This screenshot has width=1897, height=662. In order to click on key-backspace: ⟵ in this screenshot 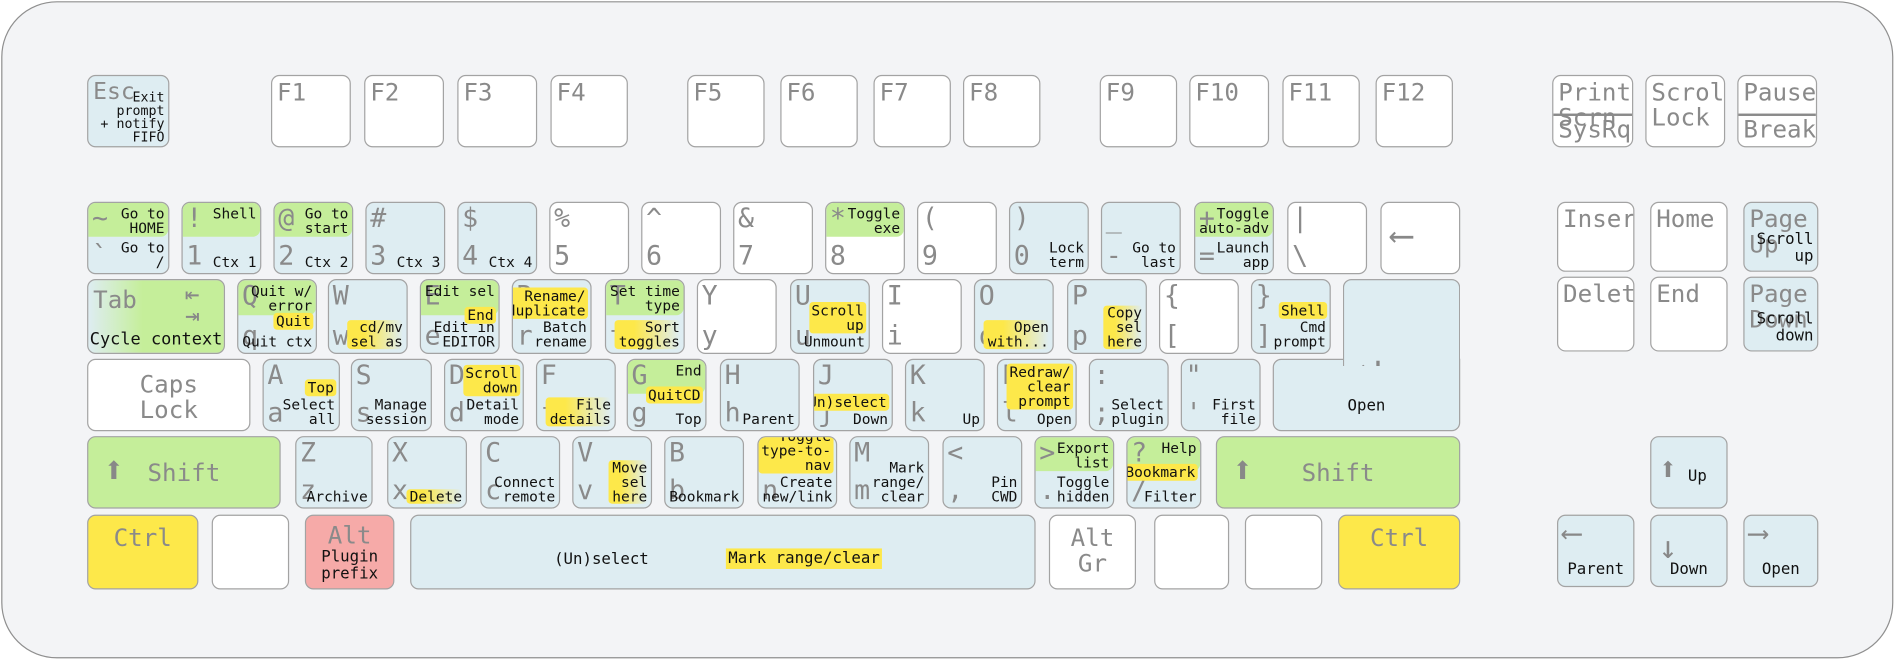, I will do `click(1420, 238)`.